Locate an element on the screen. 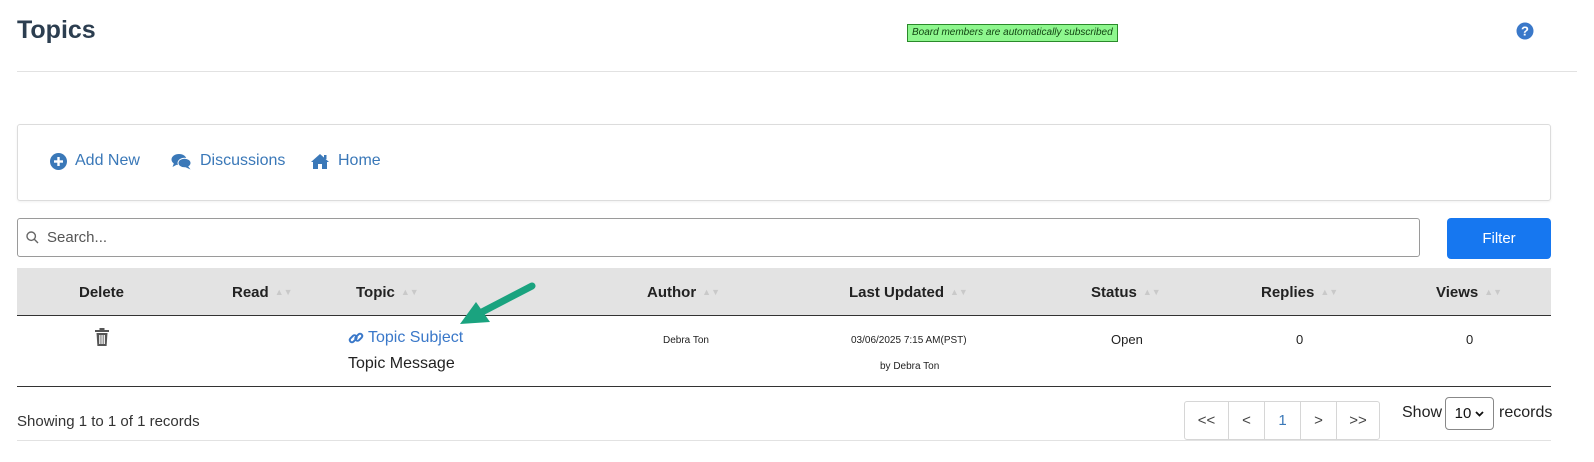  trash-icon is located at coordinates (102, 337).